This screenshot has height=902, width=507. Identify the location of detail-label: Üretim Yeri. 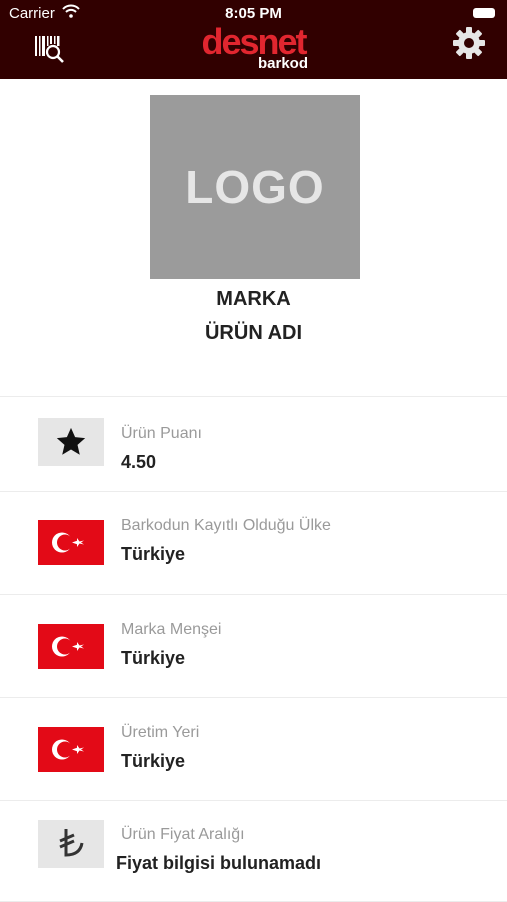
(160, 732).